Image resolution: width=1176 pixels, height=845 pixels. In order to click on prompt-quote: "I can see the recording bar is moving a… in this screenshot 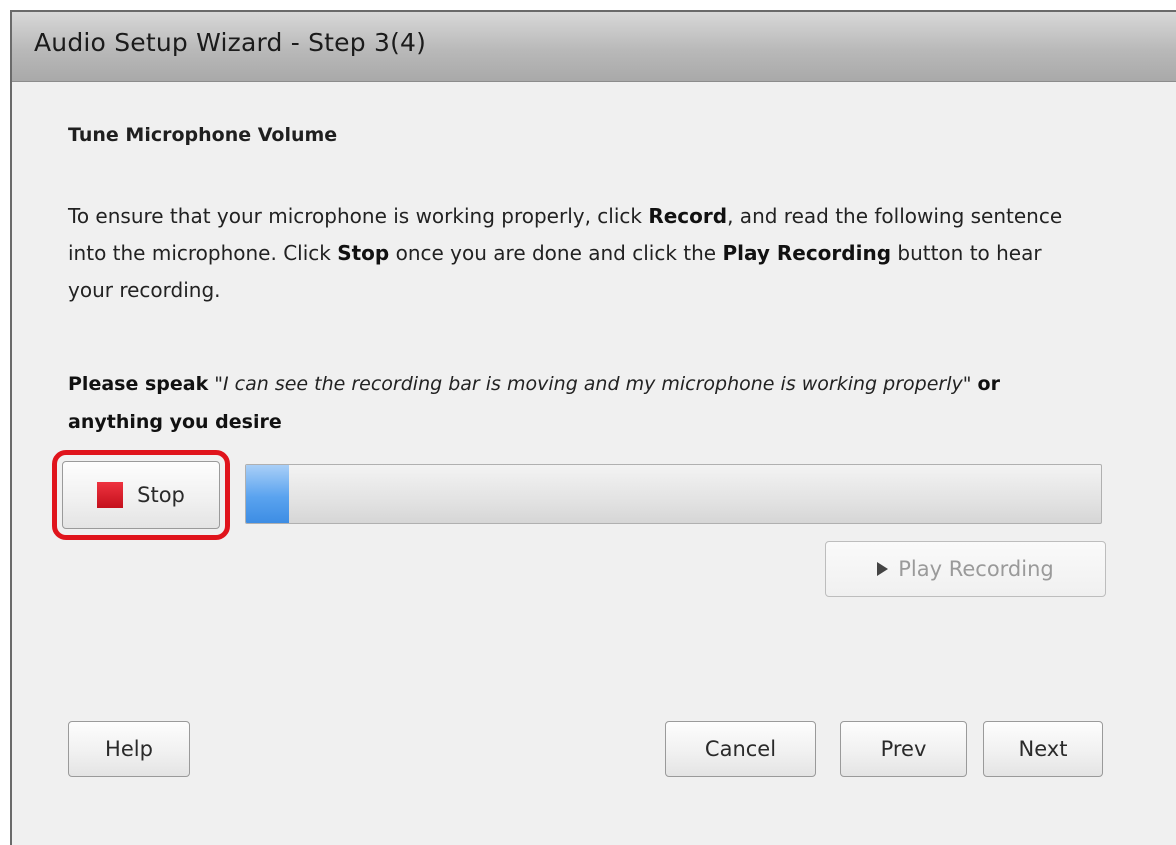, I will do `click(593, 384)`.